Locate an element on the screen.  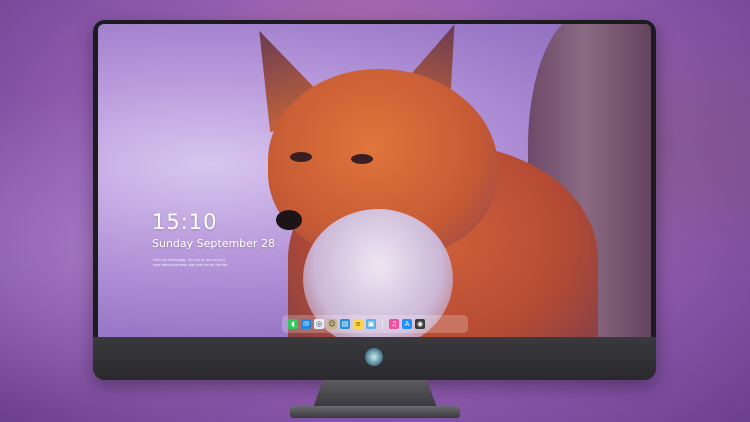
mail-icon: ✉ is located at coordinates (306, 324).